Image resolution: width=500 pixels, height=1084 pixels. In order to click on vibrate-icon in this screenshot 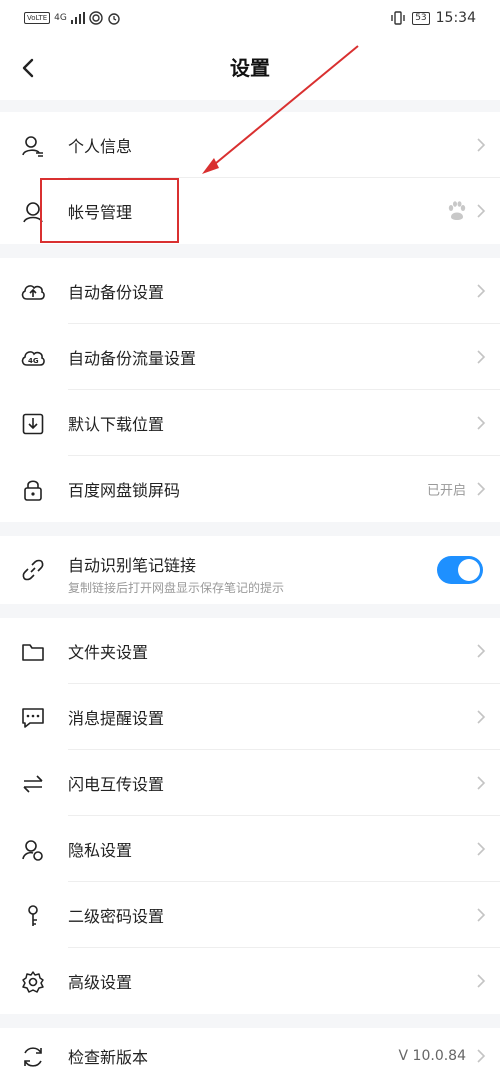, I will do `click(398, 18)`.